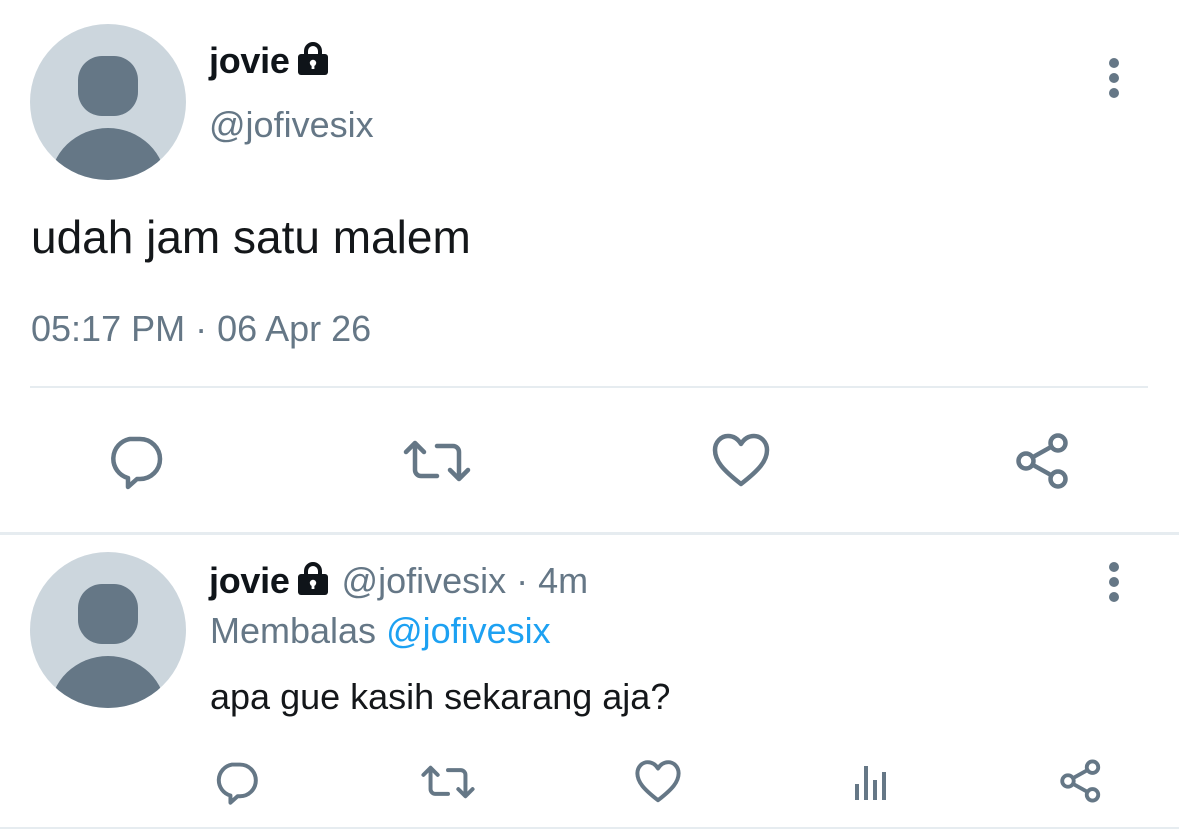 This screenshot has width=1179, height=831. I want to click on divider, so click(589, 387).